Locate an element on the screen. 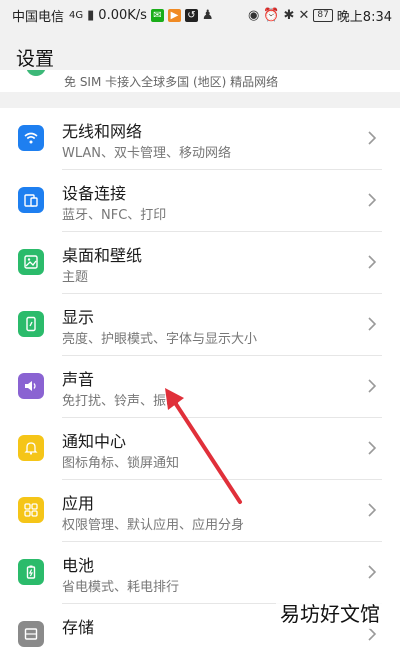 The image size is (400, 666). battery-icon is located at coordinates (31, 572).